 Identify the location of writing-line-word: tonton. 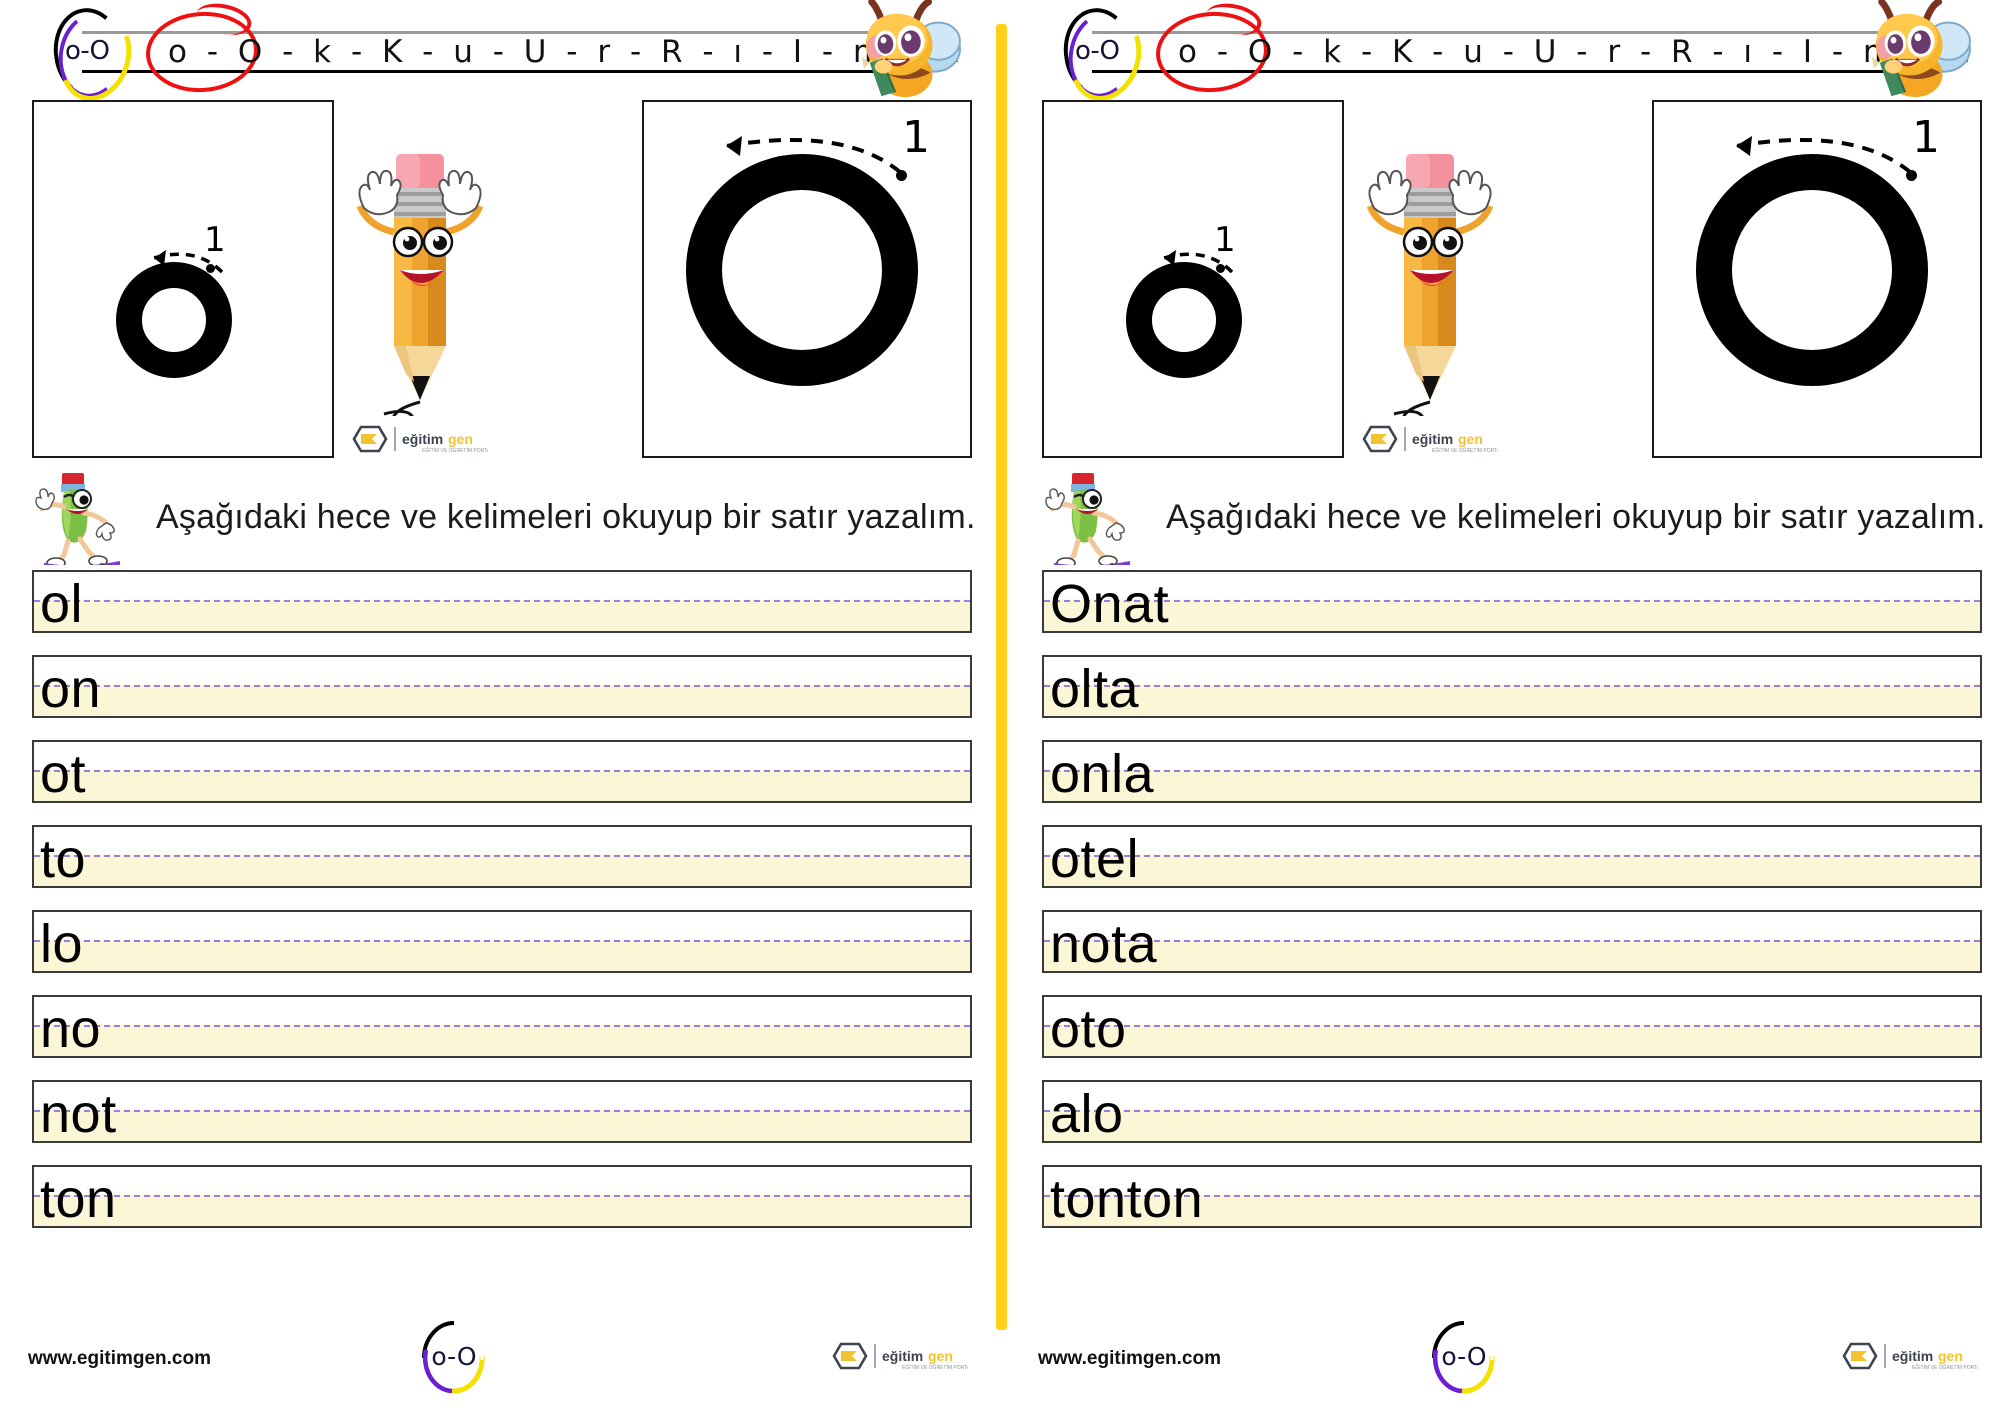
(1127, 1199).